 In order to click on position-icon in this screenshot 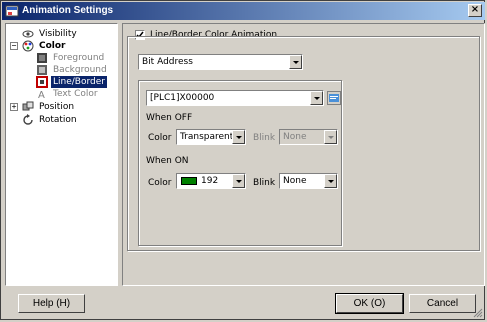, I will do `click(28, 106)`.